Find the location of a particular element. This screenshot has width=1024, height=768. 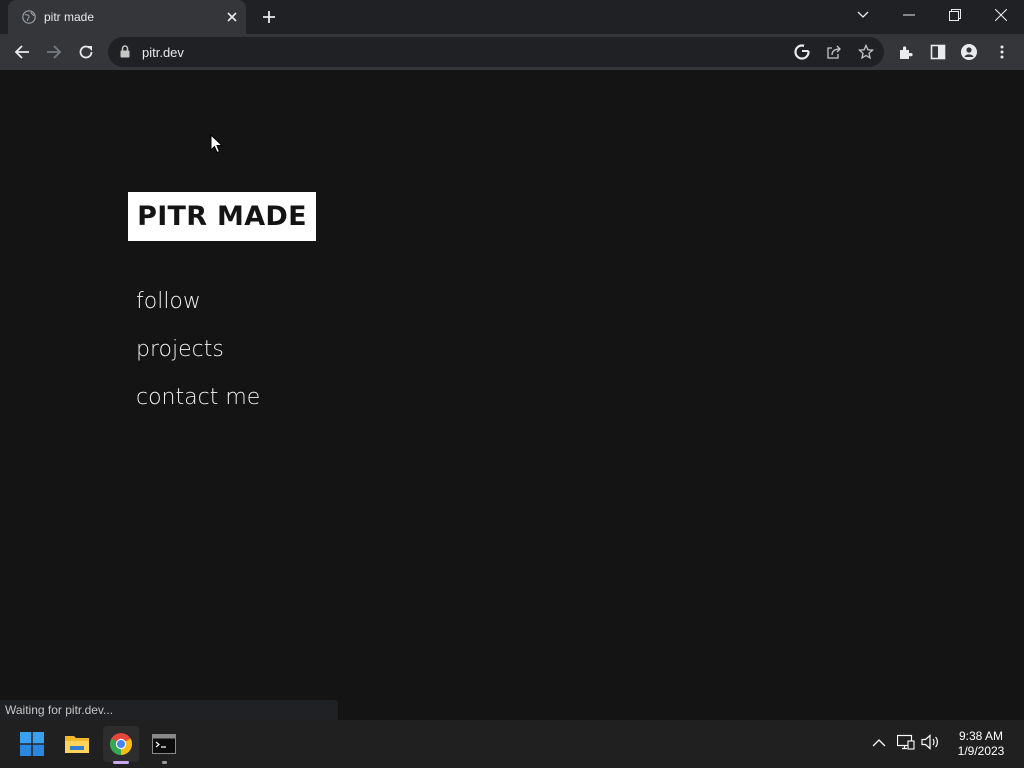

forward-button is located at coordinates (54, 52).